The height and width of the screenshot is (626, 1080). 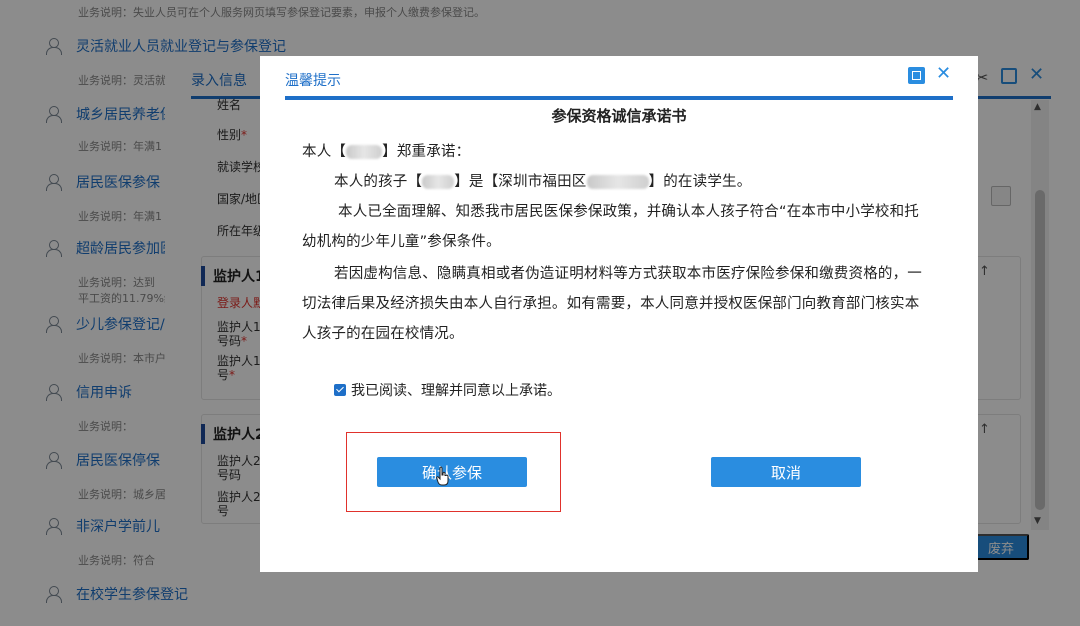 I want to click on redacted-name, so click(x=364, y=152).